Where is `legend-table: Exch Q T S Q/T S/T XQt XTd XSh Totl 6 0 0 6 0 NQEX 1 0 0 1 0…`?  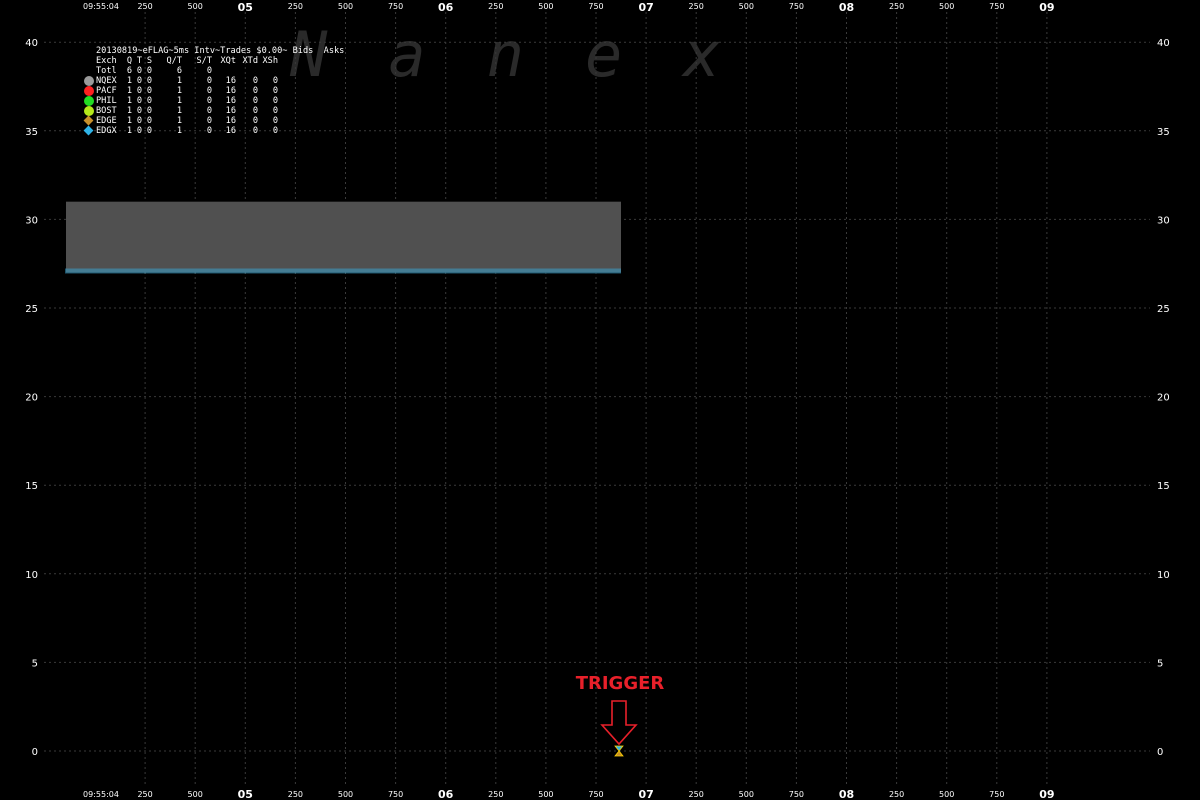
legend-table: Exch Q T S Q/T S/T XQt XTd XSh Totl 6 0 0 6 0 NQEX 1 0 0 1 0… is located at coordinates (213, 96).